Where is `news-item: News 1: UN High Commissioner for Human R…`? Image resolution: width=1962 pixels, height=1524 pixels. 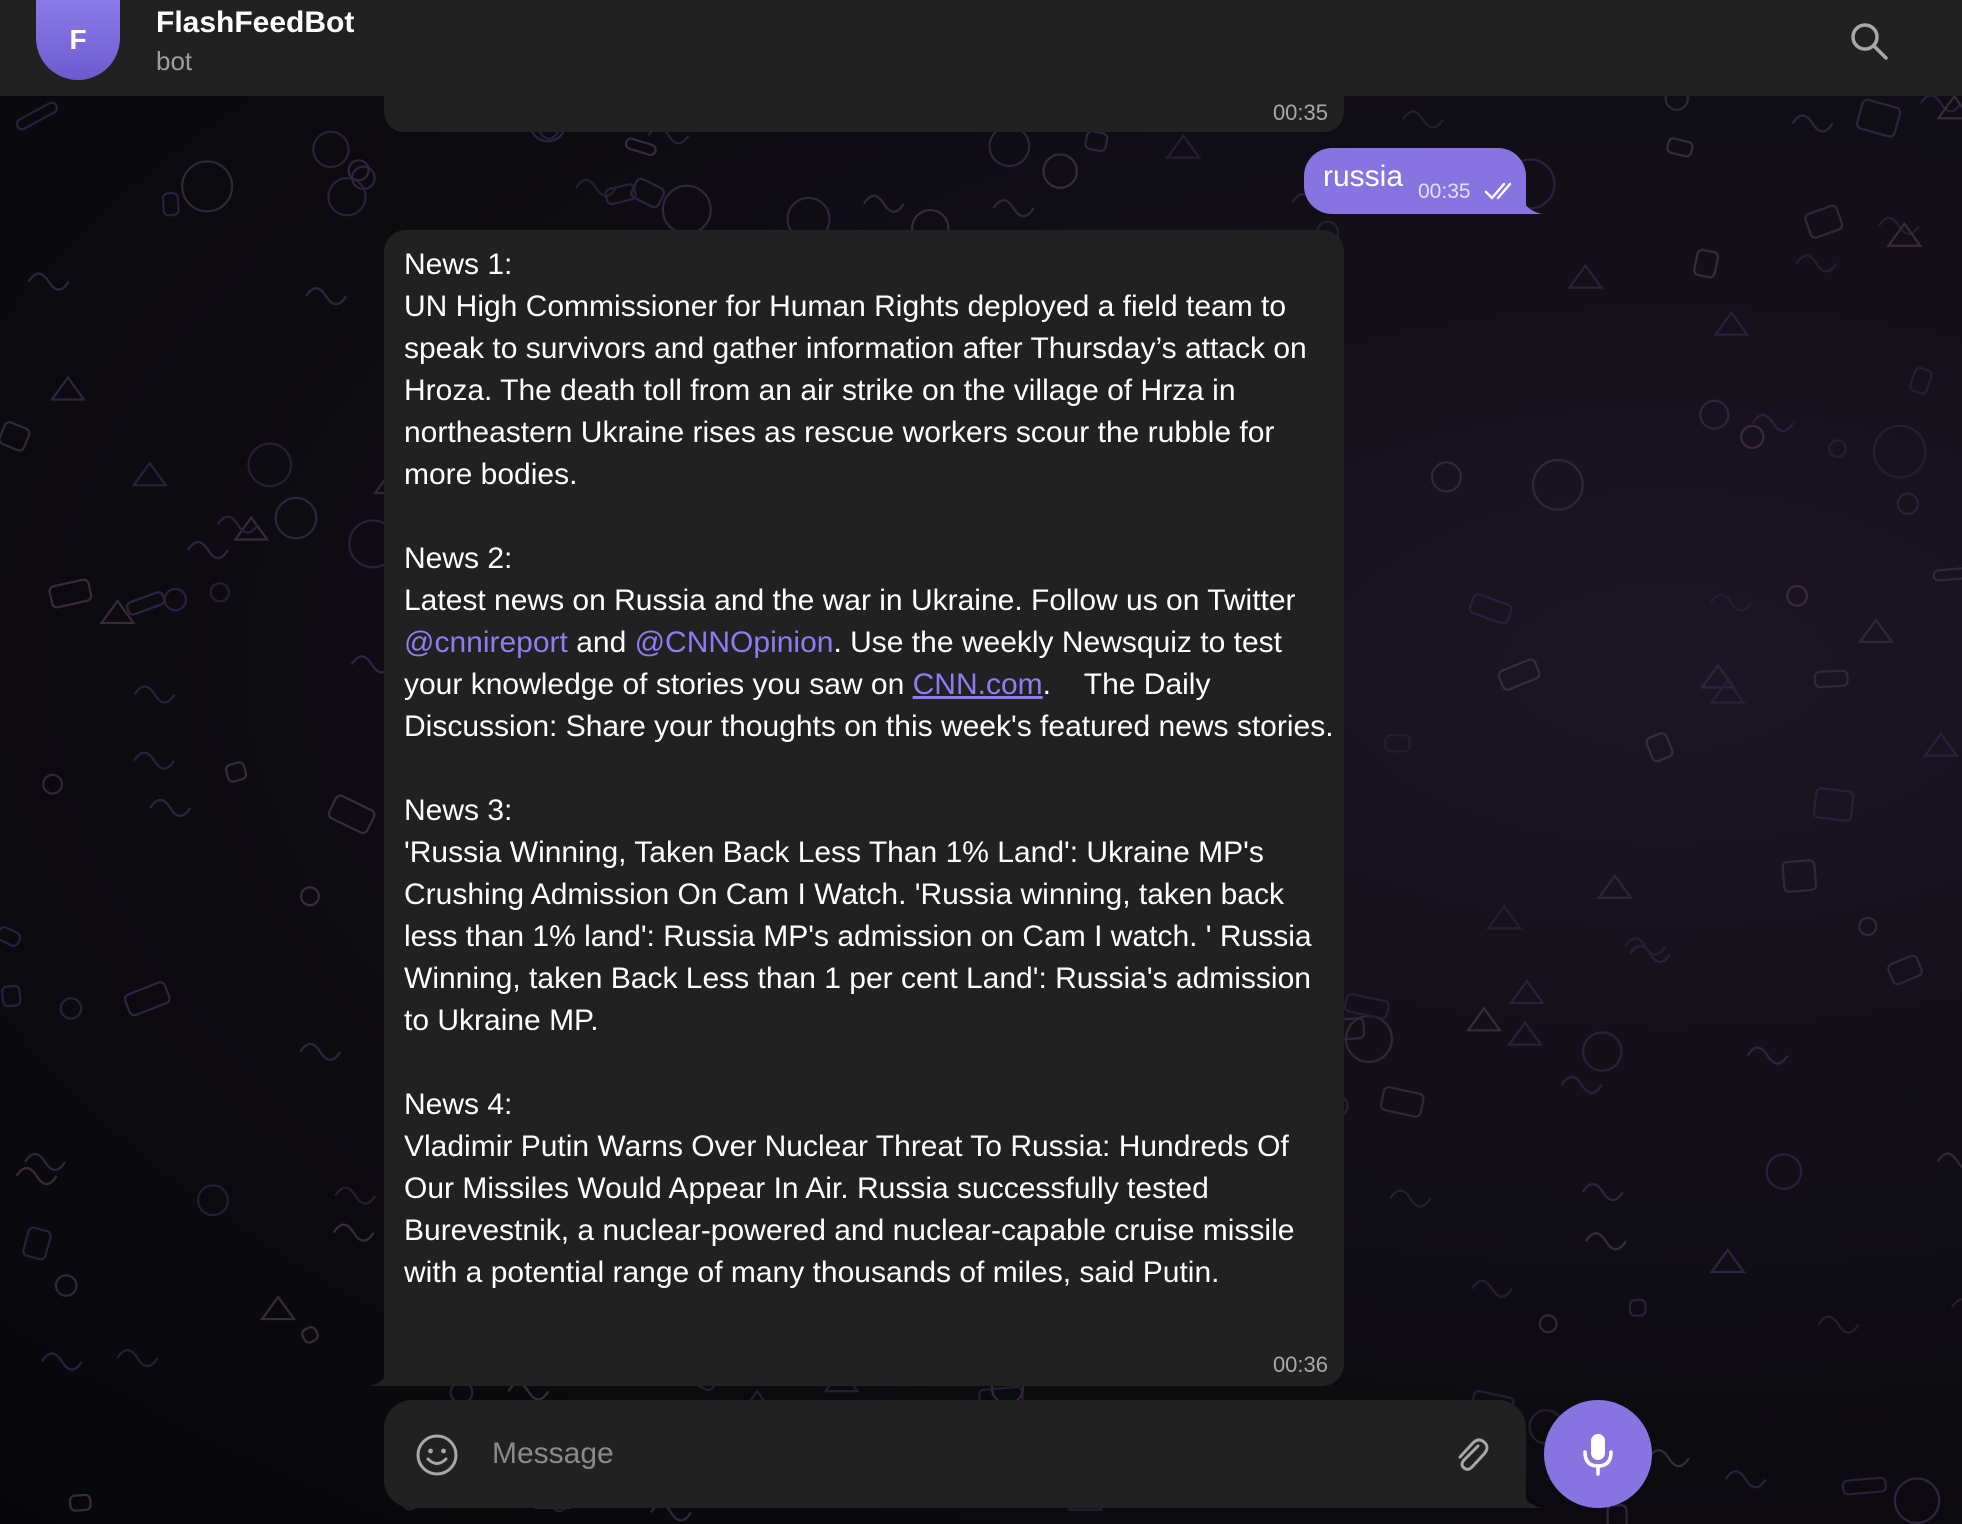 news-item: News 1: UN High Commissioner for Human R… is located at coordinates (869, 370).